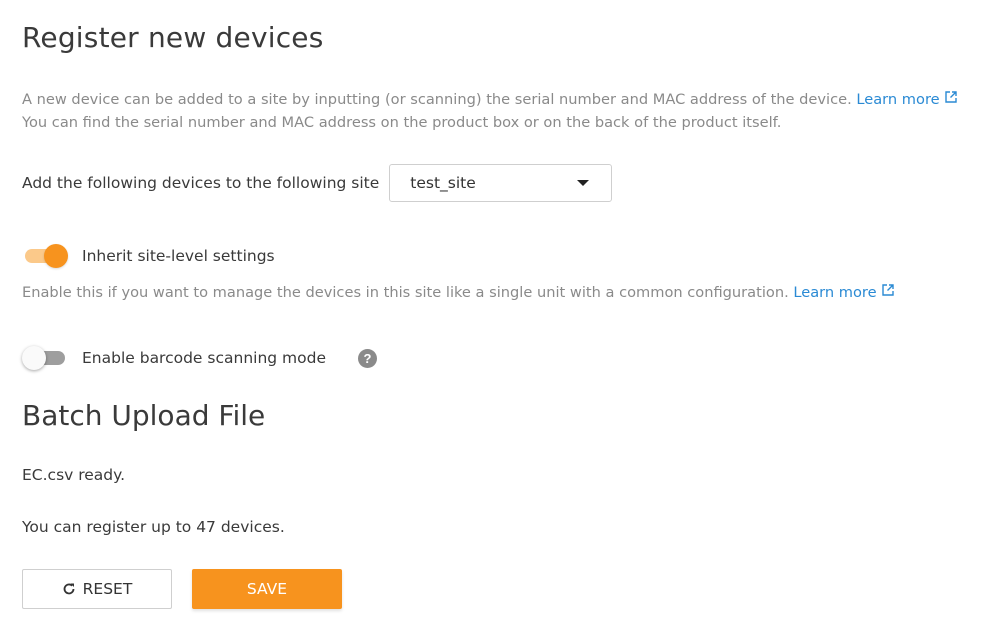 This screenshot has height=632, width=1001. I want to click on learn-more-link: Learn more, so click(906, 99).